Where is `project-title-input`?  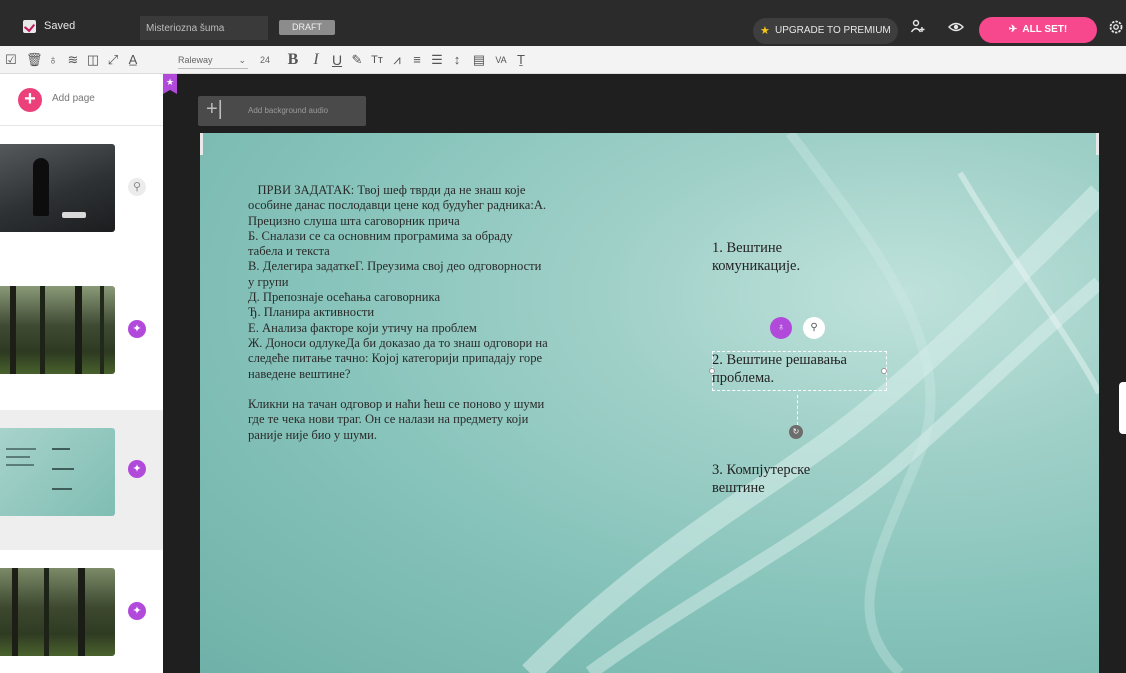
project-title-input is located at coordinates (204, 28).